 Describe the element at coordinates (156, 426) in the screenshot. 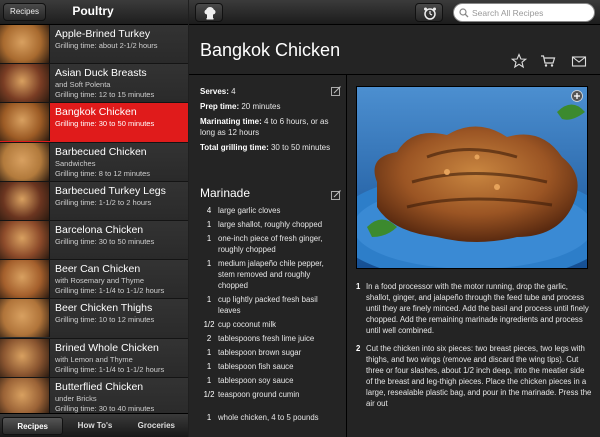

I see `tab-groceries: Groceries` at that location.